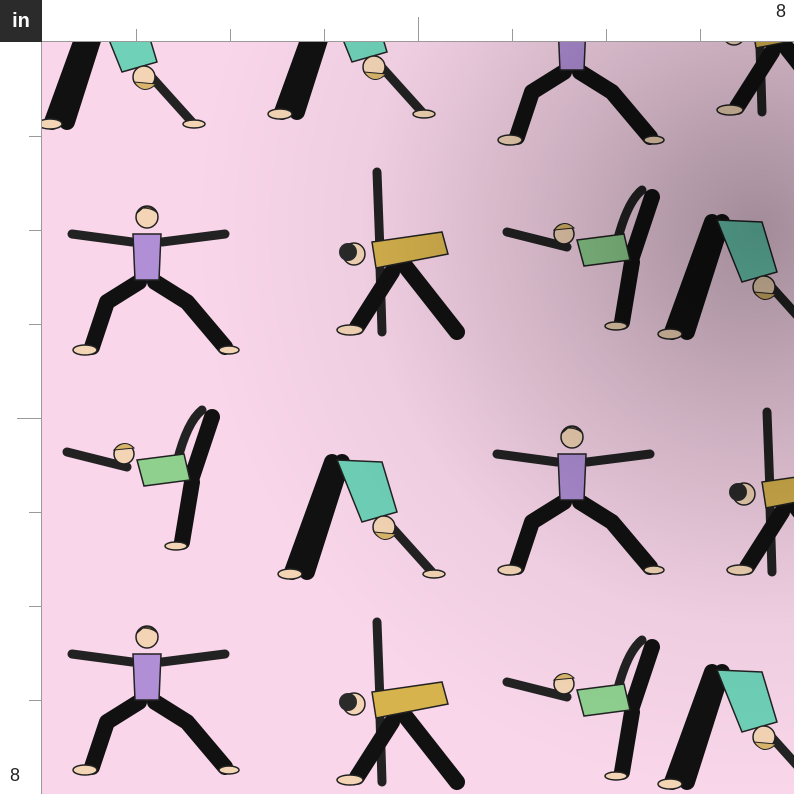 The height and width of the screenshot is (794, 794). I want to click on unit-toggle-button: in, so click(21, 21).